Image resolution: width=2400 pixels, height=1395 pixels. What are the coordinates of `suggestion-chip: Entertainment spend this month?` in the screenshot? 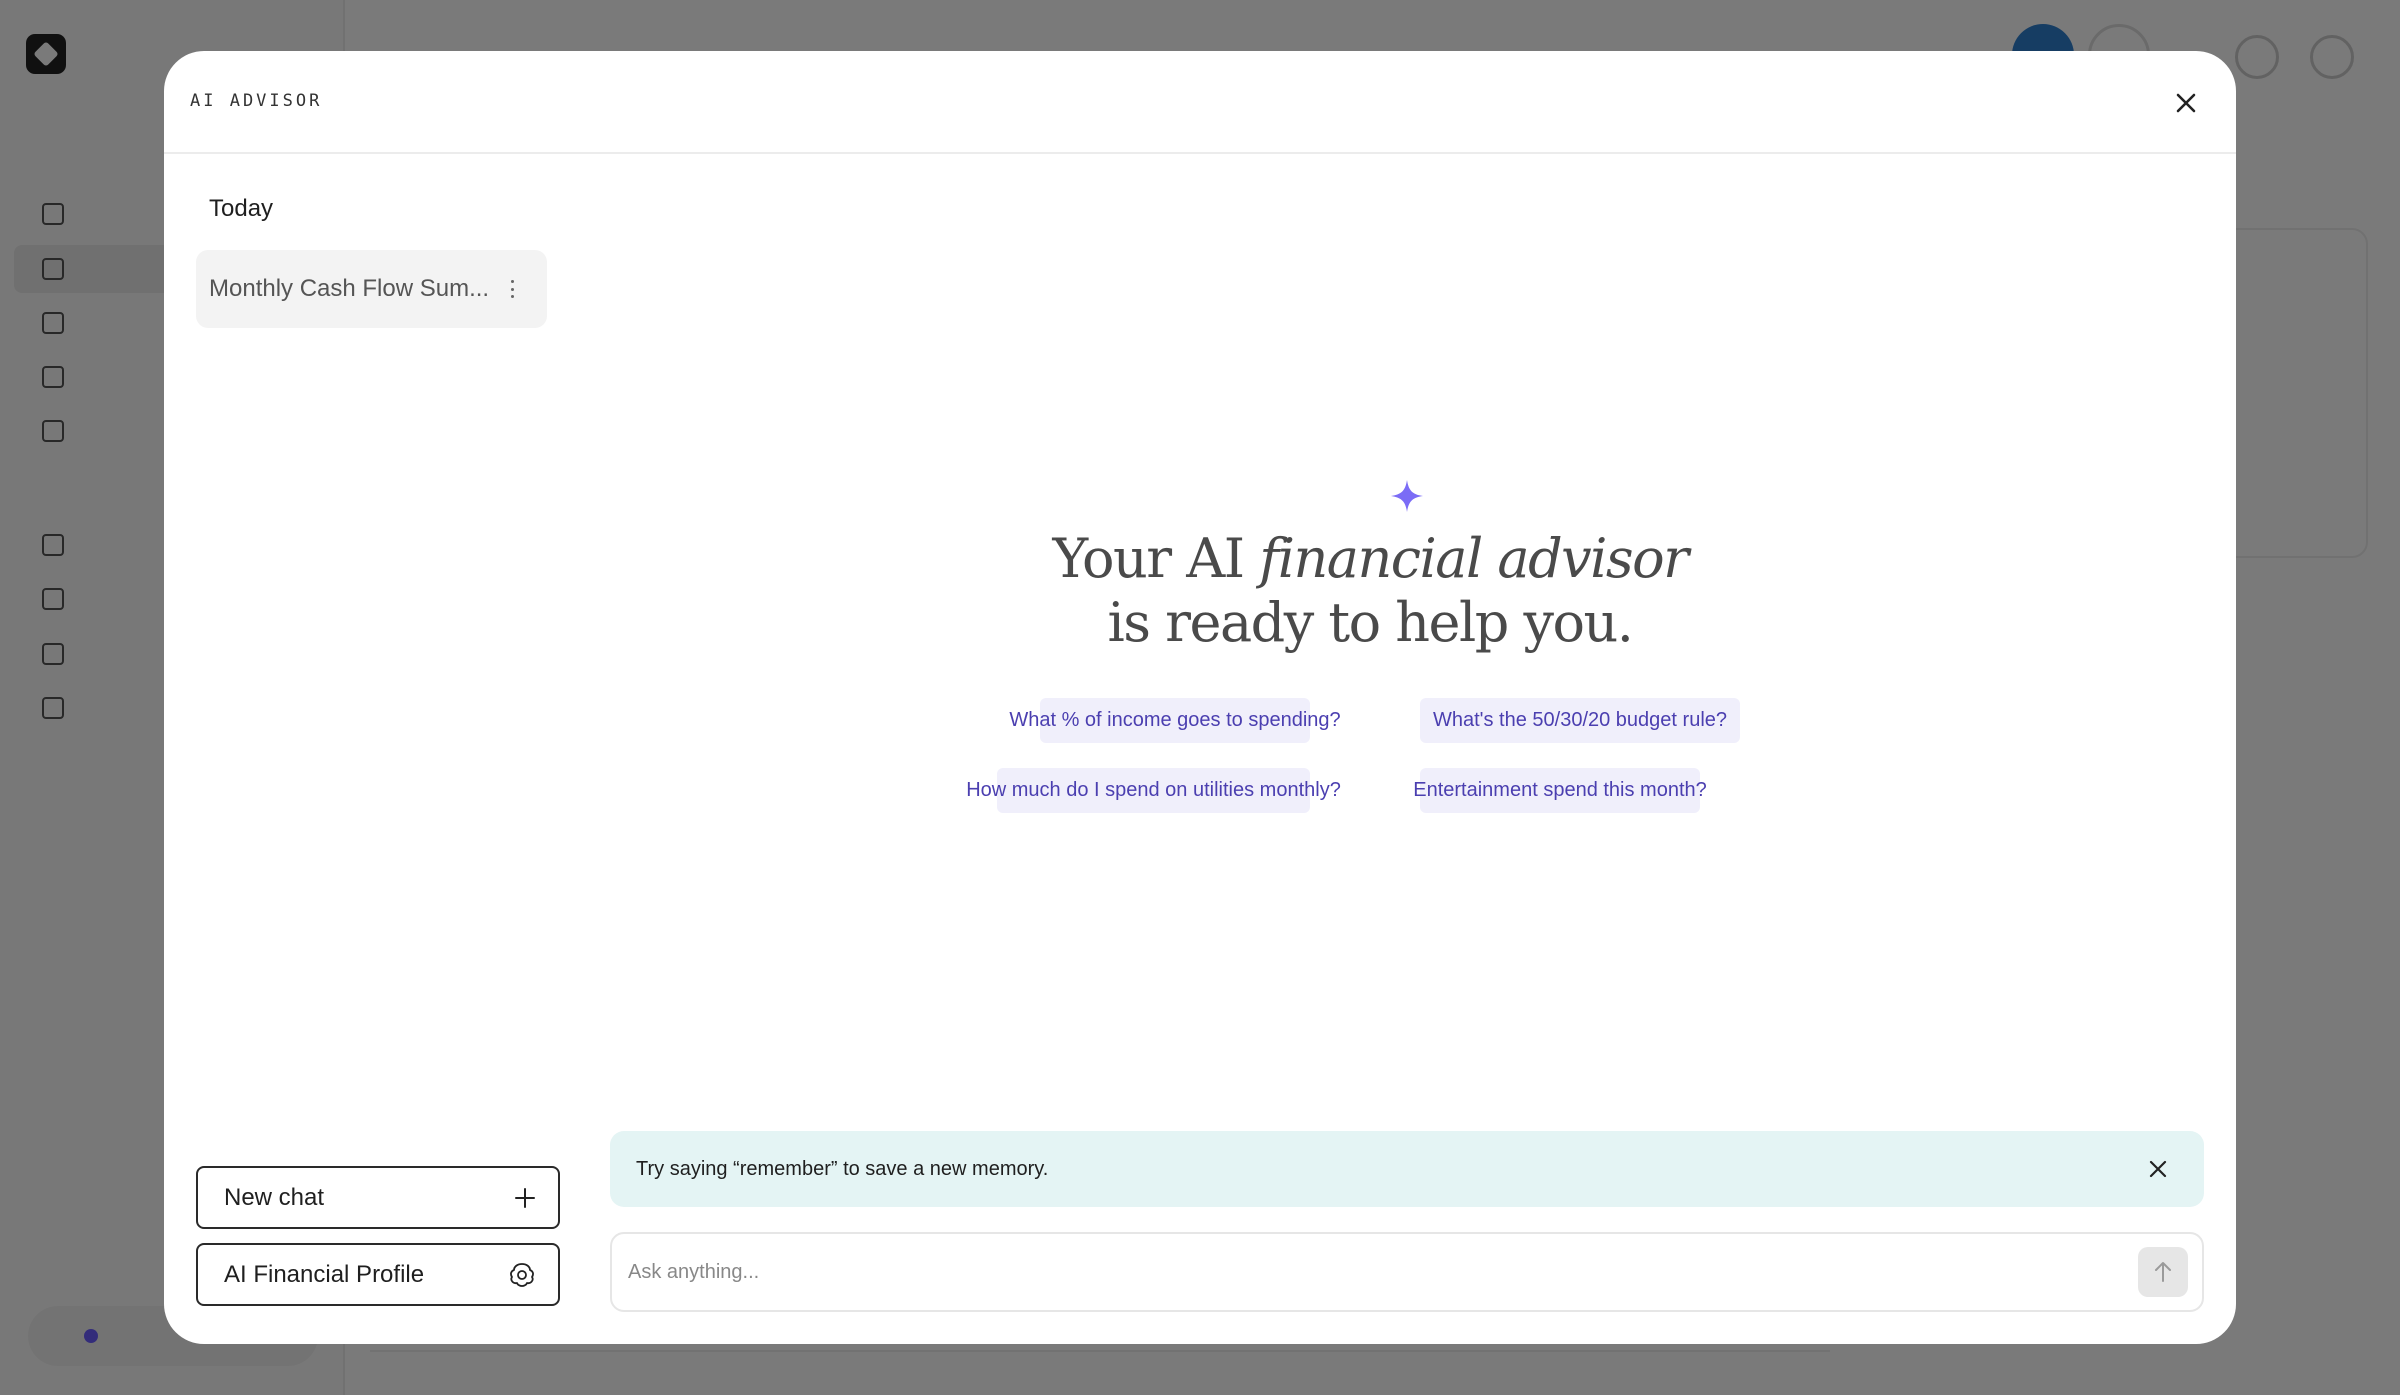 It's located at (1560, 790).